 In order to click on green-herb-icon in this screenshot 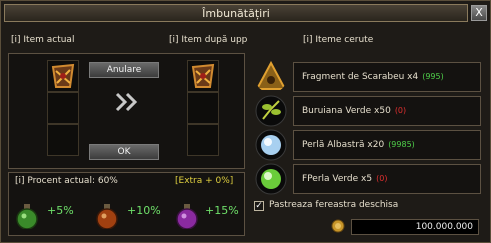, I will do `click(271, 111)`.